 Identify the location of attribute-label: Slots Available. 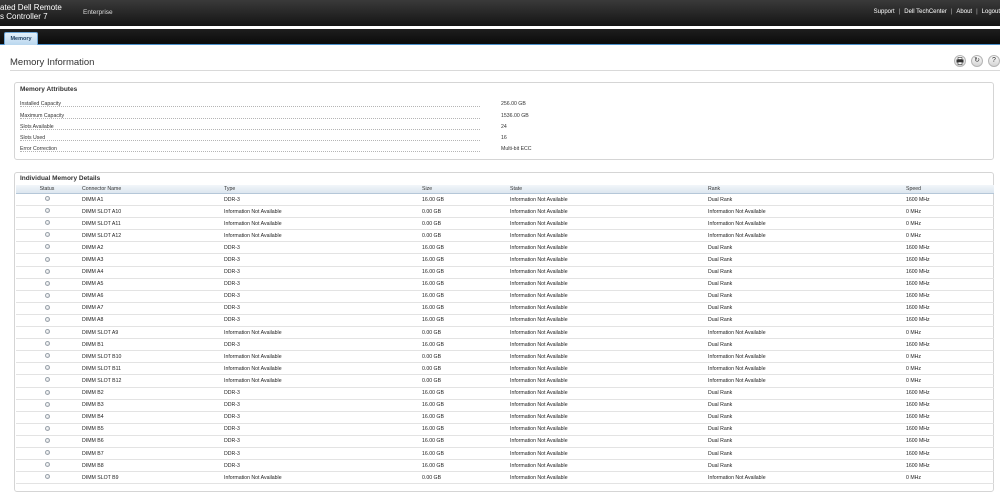
(37, 127).